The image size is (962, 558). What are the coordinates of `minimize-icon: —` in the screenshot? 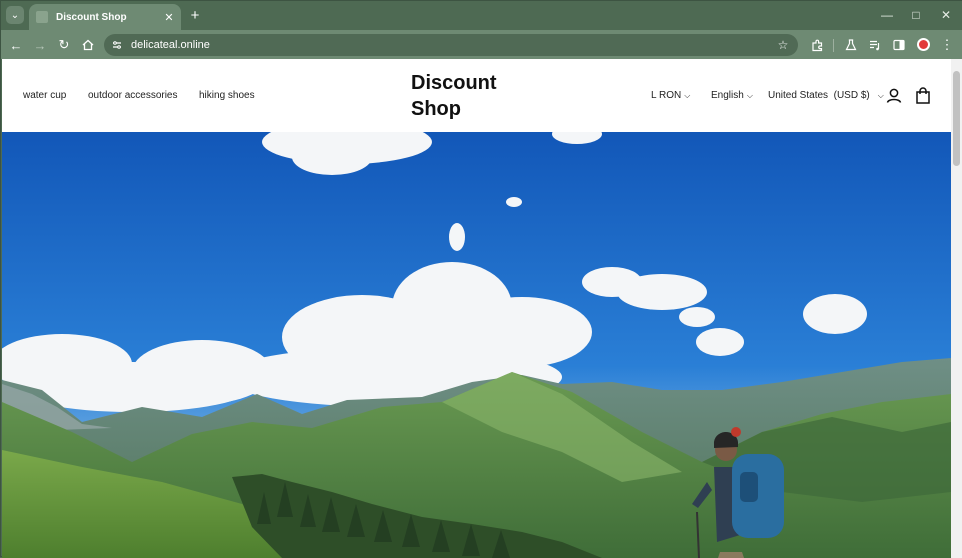 It's located at (887, 15).